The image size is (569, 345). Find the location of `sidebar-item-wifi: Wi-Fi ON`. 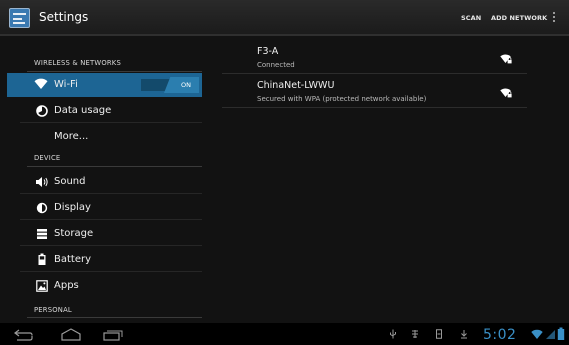

sidebar-item-wifi: Wi-Fi ON is located at coordinates (104, 85).